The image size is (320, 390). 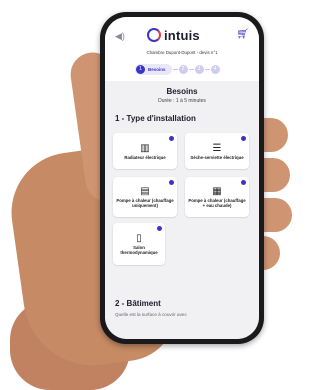 What do you see at coordinates (145, 191) in the screenshot?
I see `heat-pump-icon: ▤` at bounding box center [145, 191].